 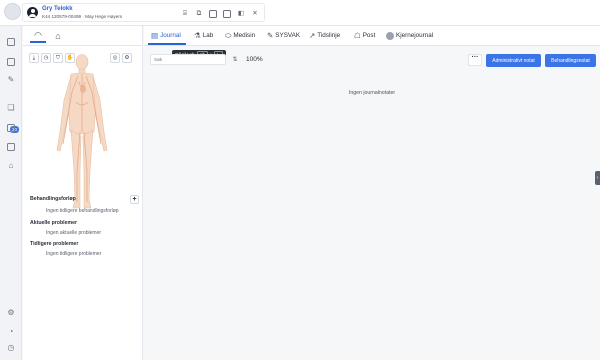 What do you see at coordinates (11, 147) in the screenshot?
I see `wallet-icon` at bounding box center [11, 147].